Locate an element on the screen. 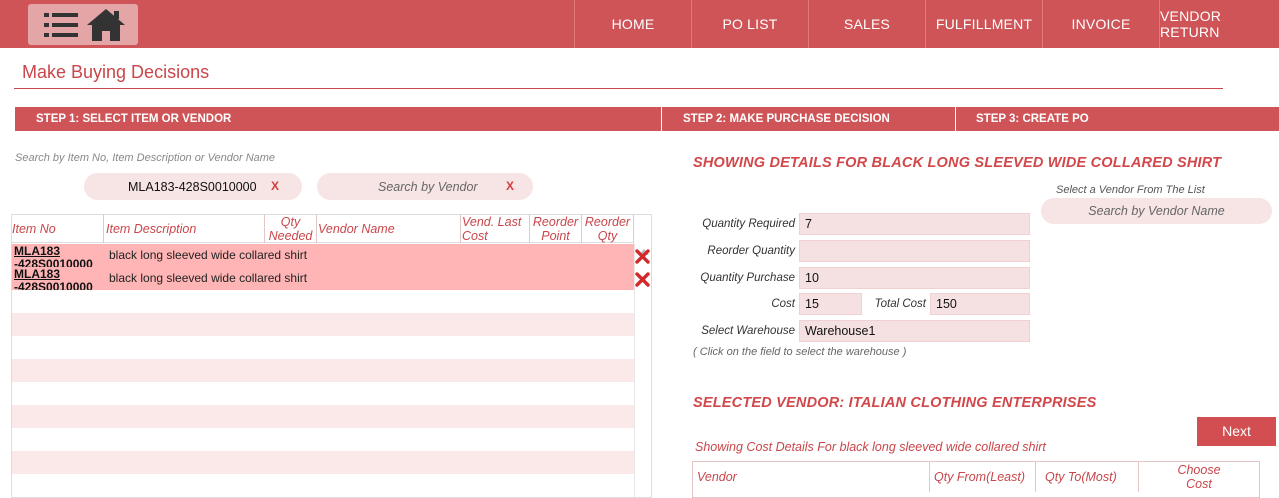 This screenshot has width=1279, height=498. nav-sales: SALES is located at coordinates (866, 24).